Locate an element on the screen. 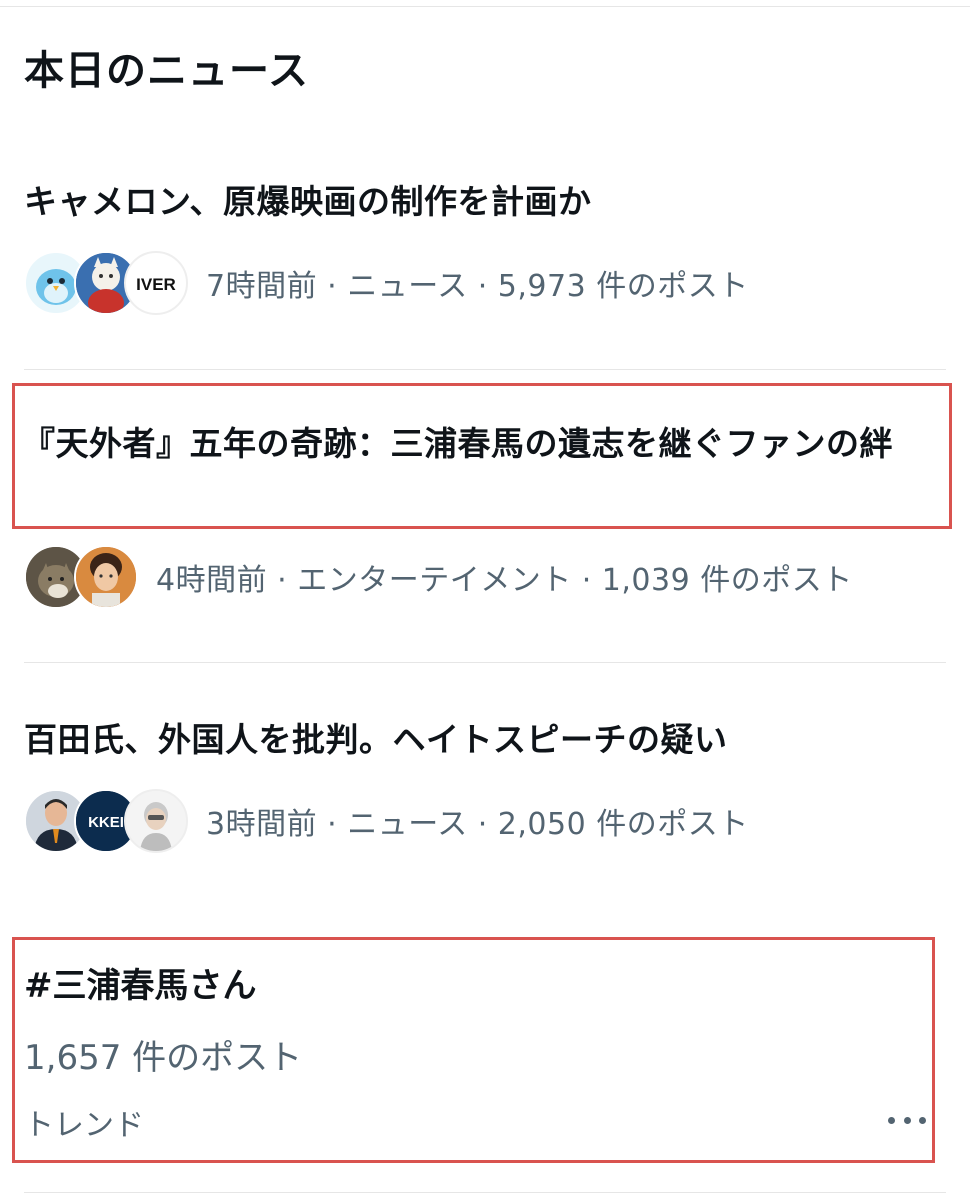  nikkei-logo-text: KKEI is located at coordinates (106, 822).